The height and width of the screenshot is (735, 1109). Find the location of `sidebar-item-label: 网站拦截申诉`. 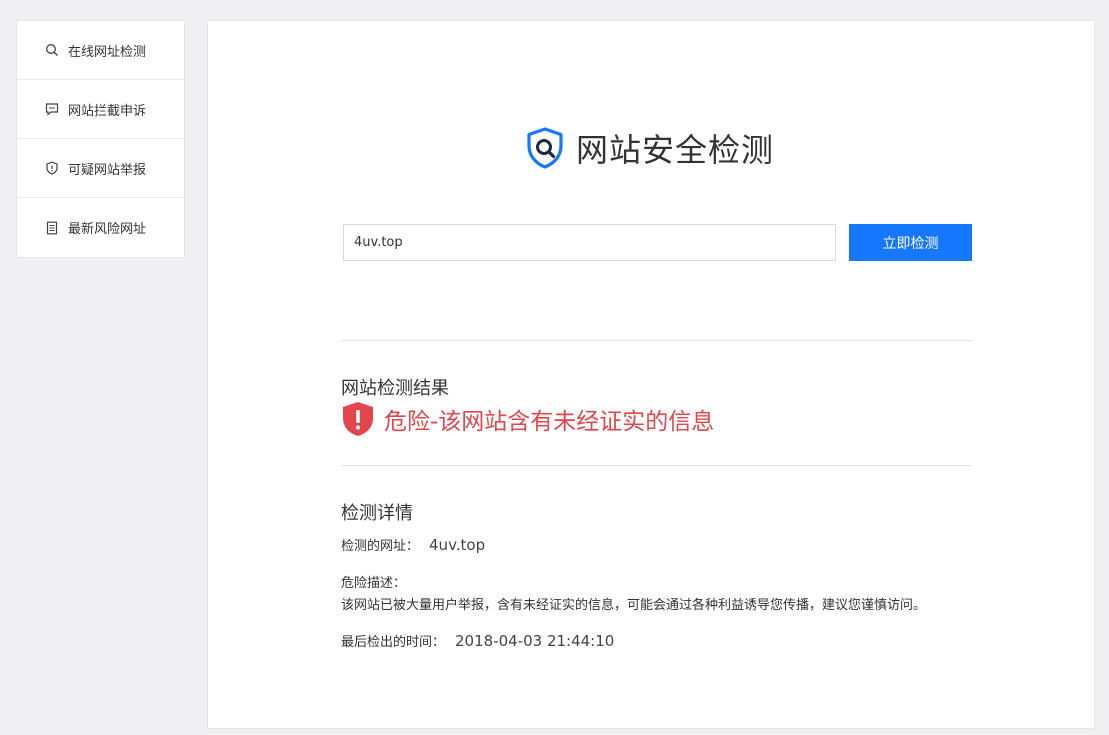

sidebar-item-label: 网站拦截申诉 is located at coordinates (107, 111).